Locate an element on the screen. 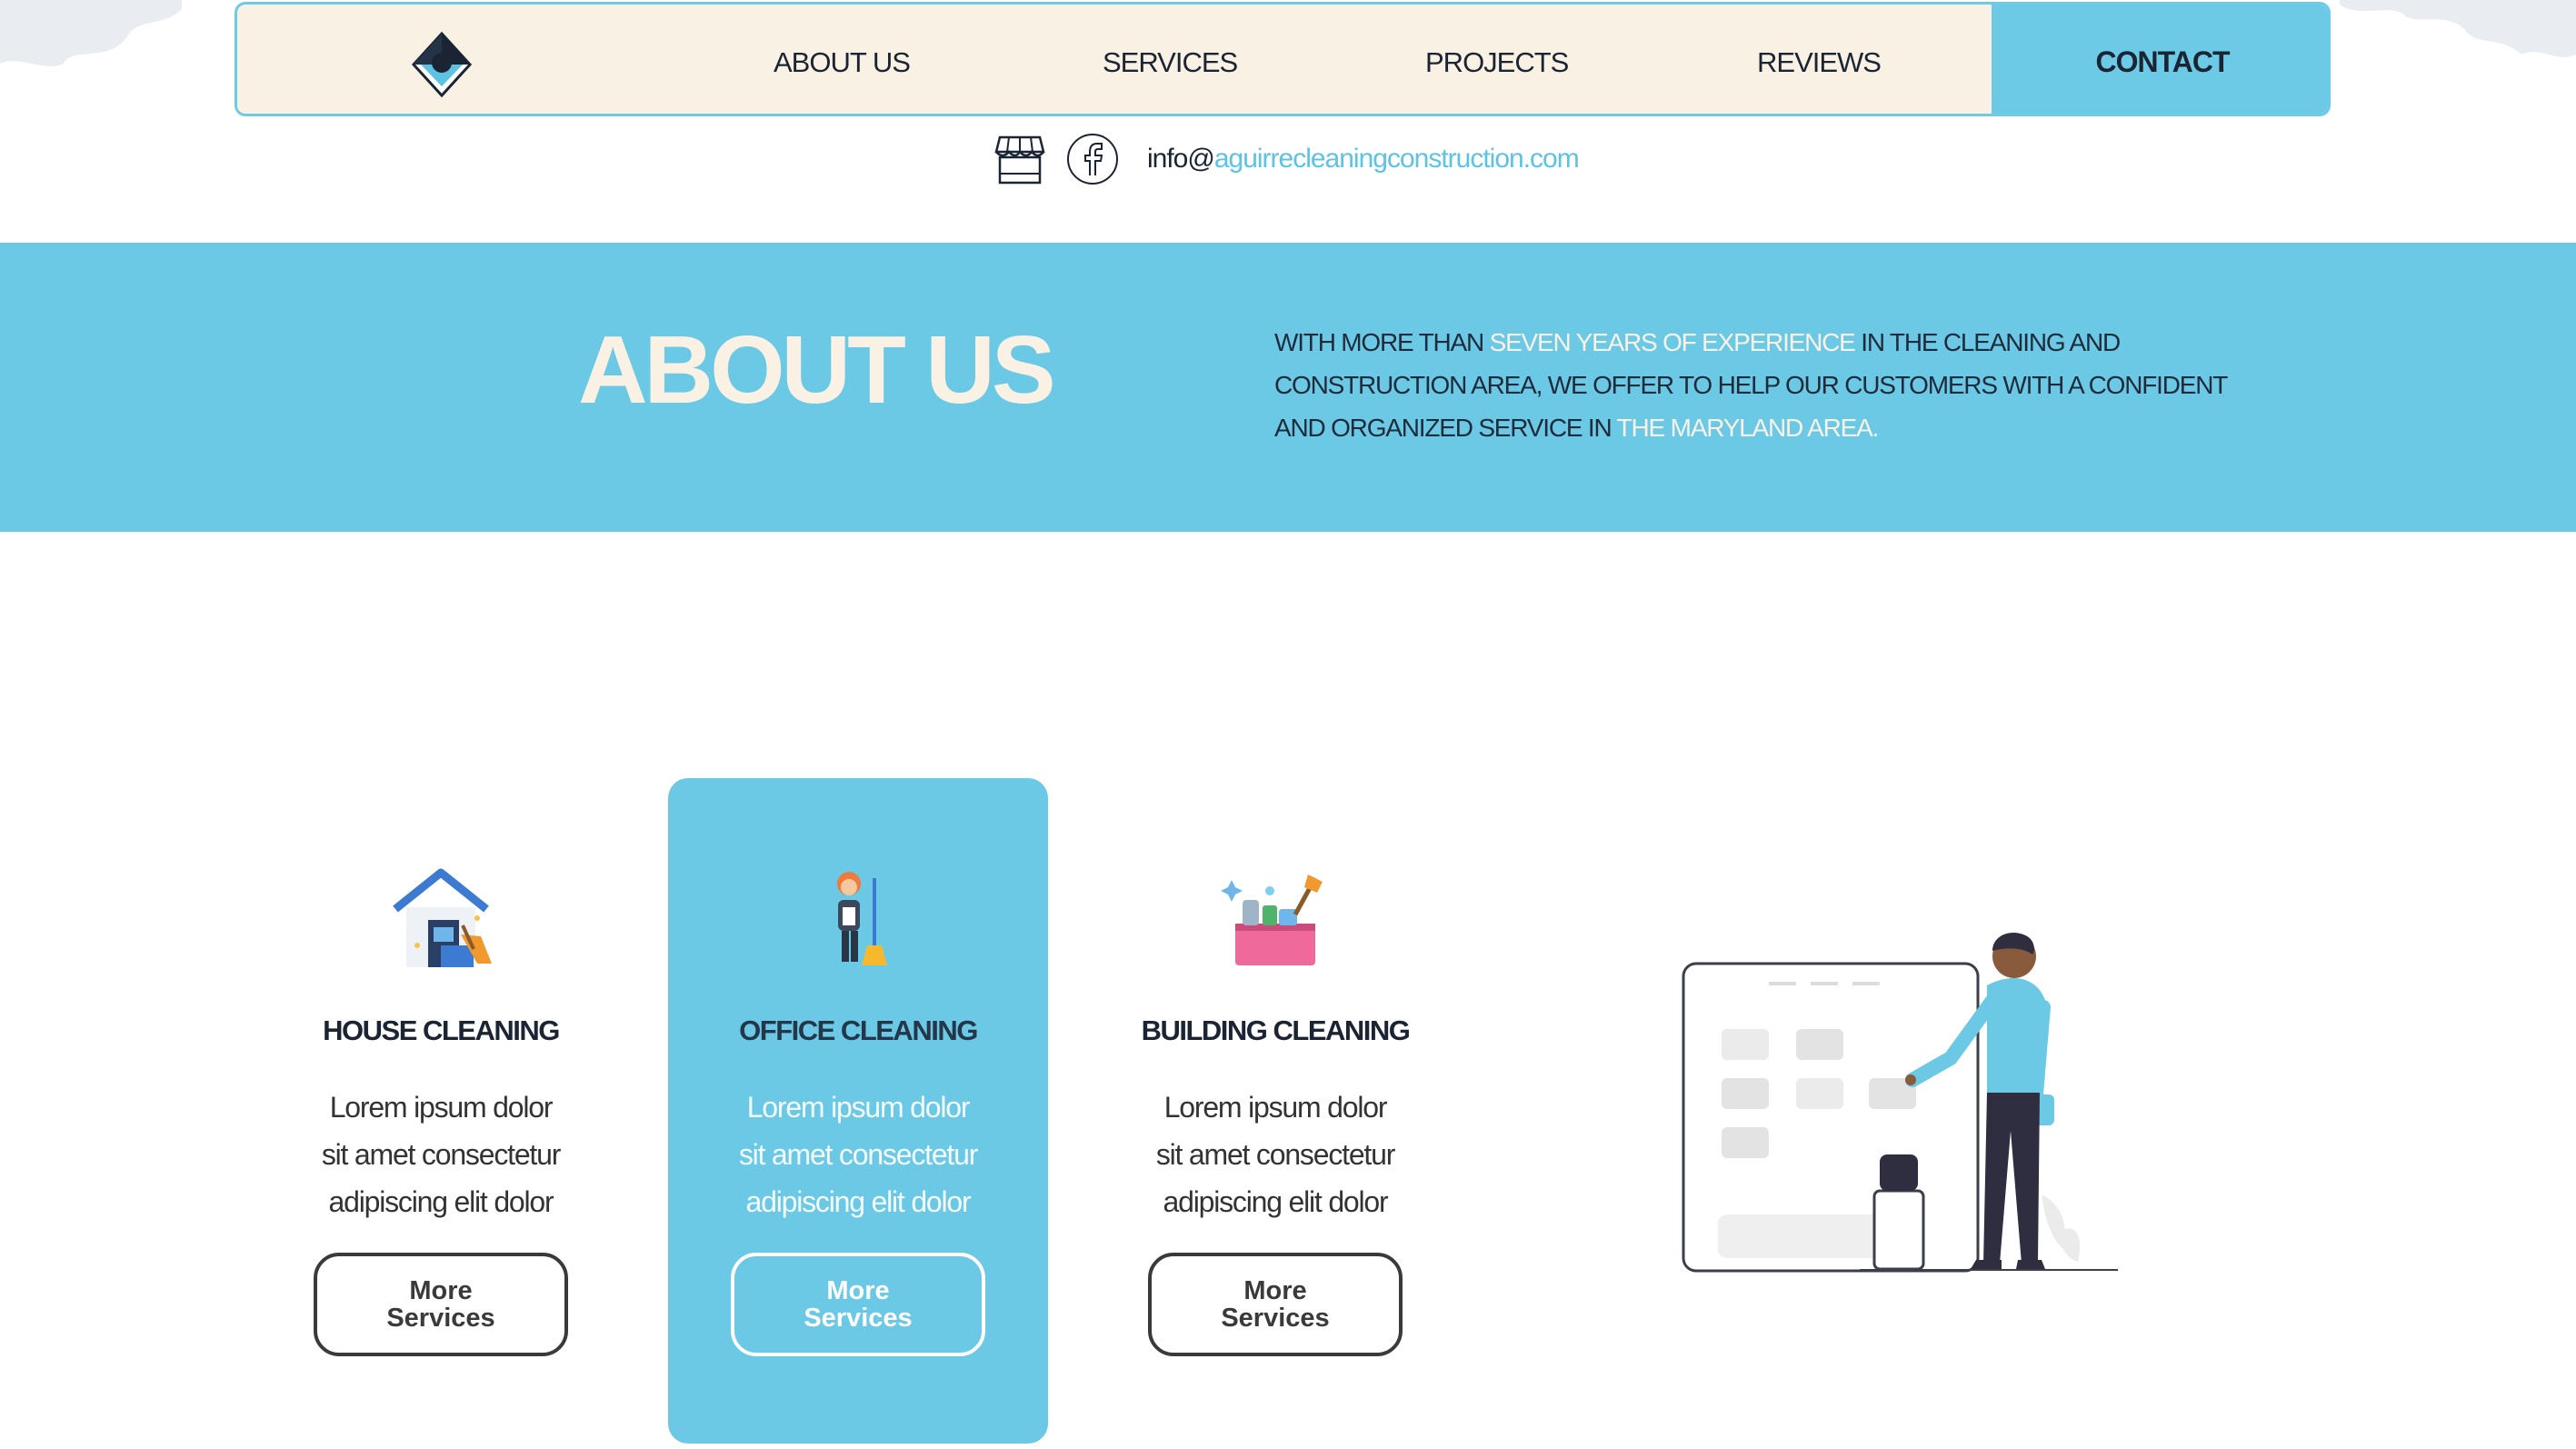 The height and width of the screenshot is (1449, 2576). email-link: info@aguirrecleaningconstruction.com is located at coordinates (1363, 159).